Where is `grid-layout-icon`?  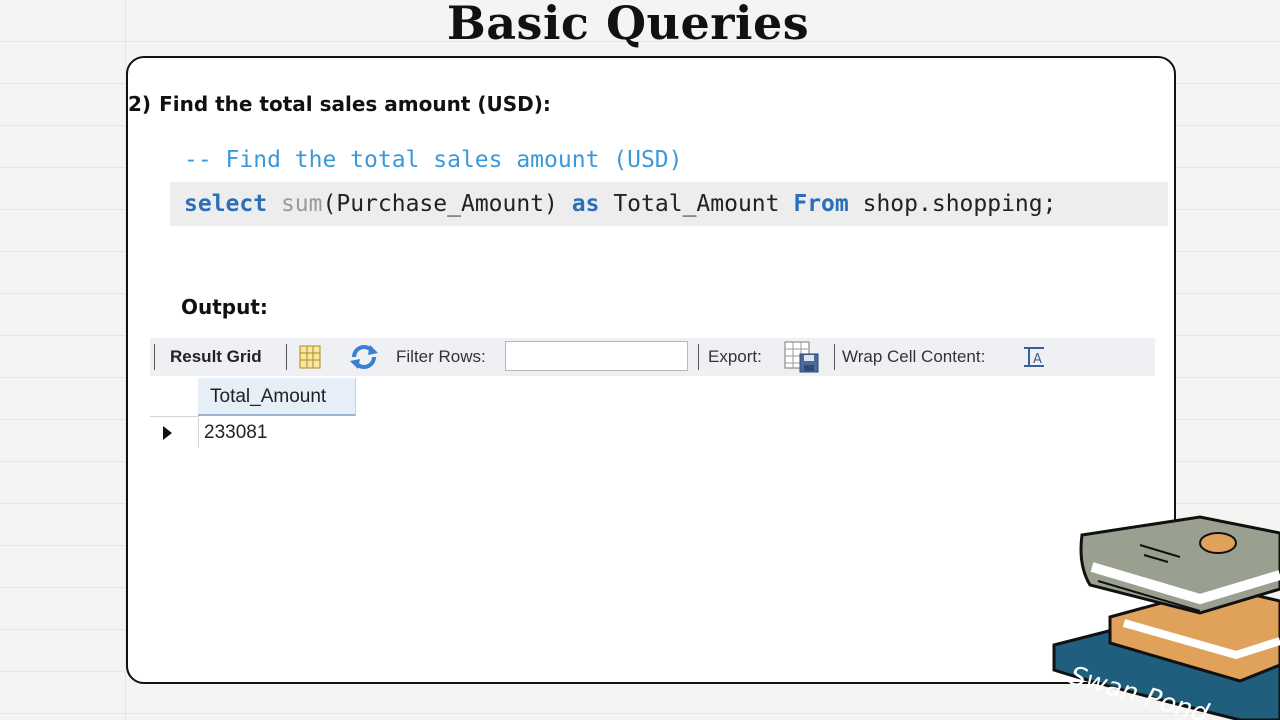
grid-layout-icon is located at coordinates (310, 357).